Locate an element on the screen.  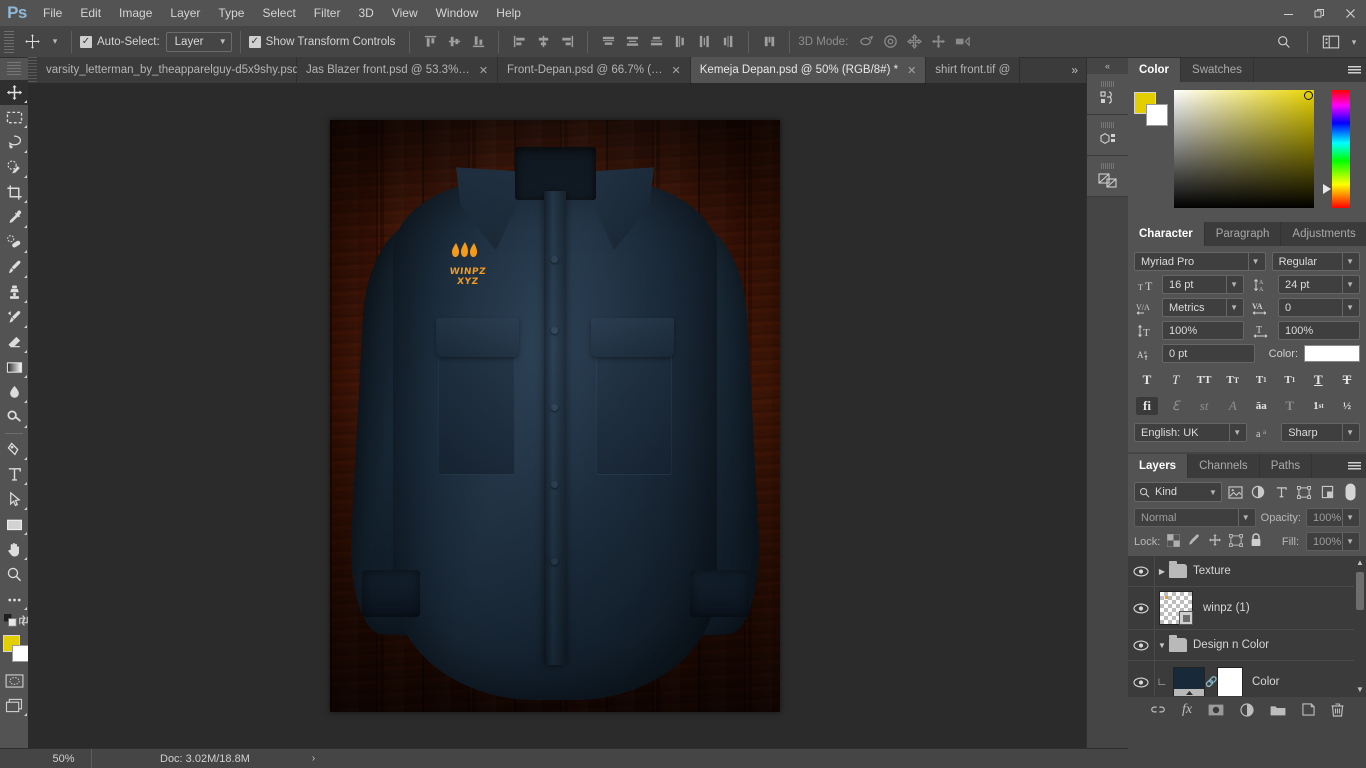
opacity-input: 100% ▼ is located at coordinates (1333, 517).